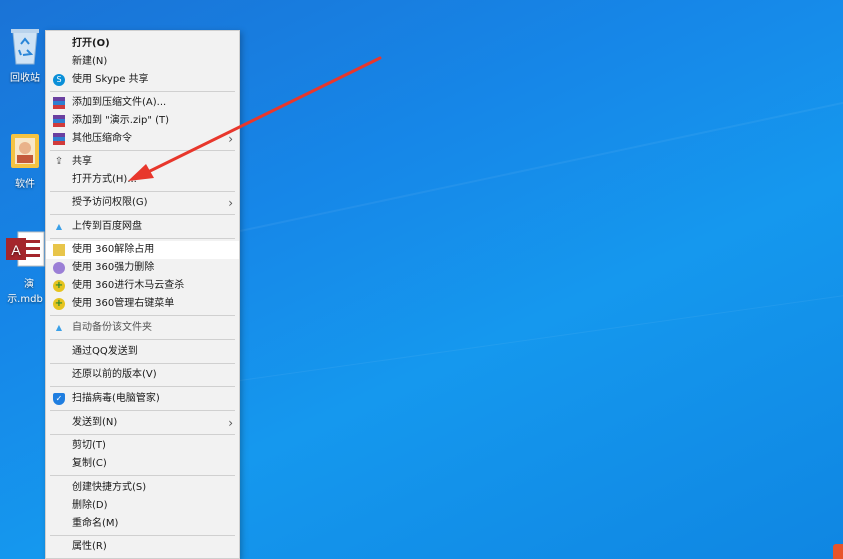 The image size is (843, 559). I want to click on annotation-arrow-icon, so click(255, 118).